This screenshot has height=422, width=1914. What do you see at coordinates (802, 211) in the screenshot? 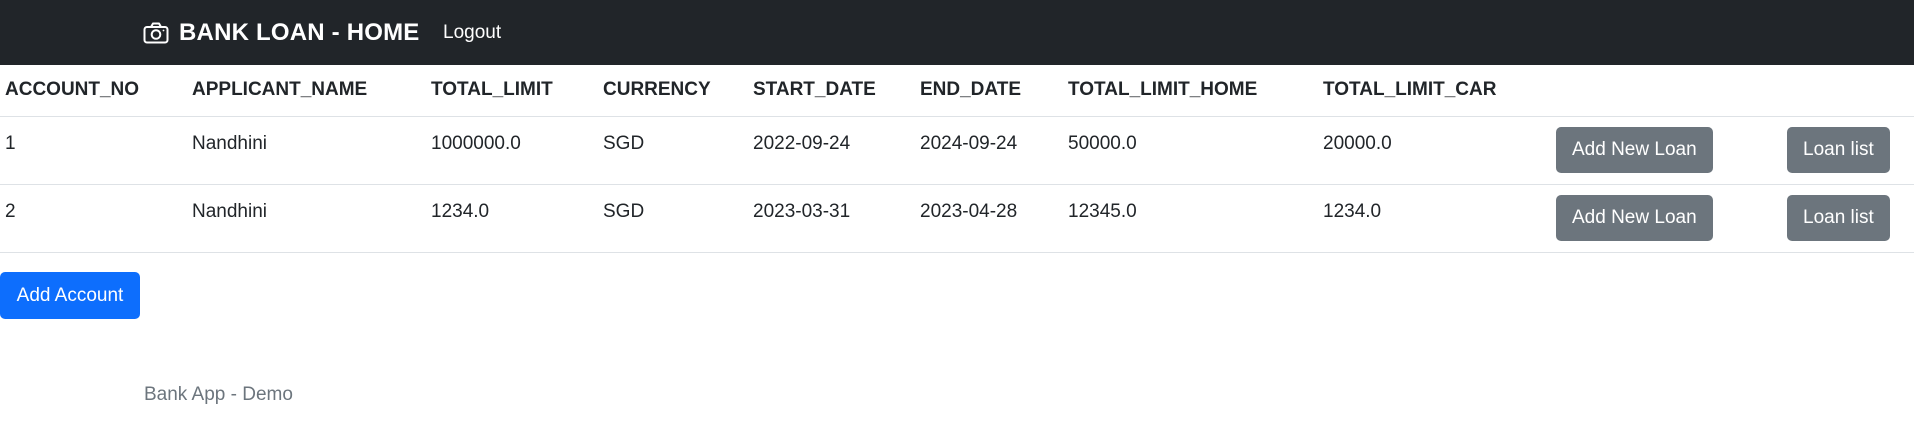
I see `cell-start-date: 2023-03-31` at bounding box center [802, 211].